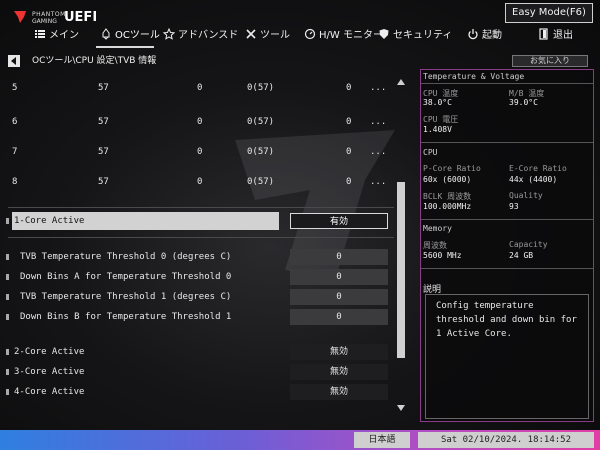 This screenshot has width=600, height=450. I want to click on brand-line2: GAMING, so click(44, 21).